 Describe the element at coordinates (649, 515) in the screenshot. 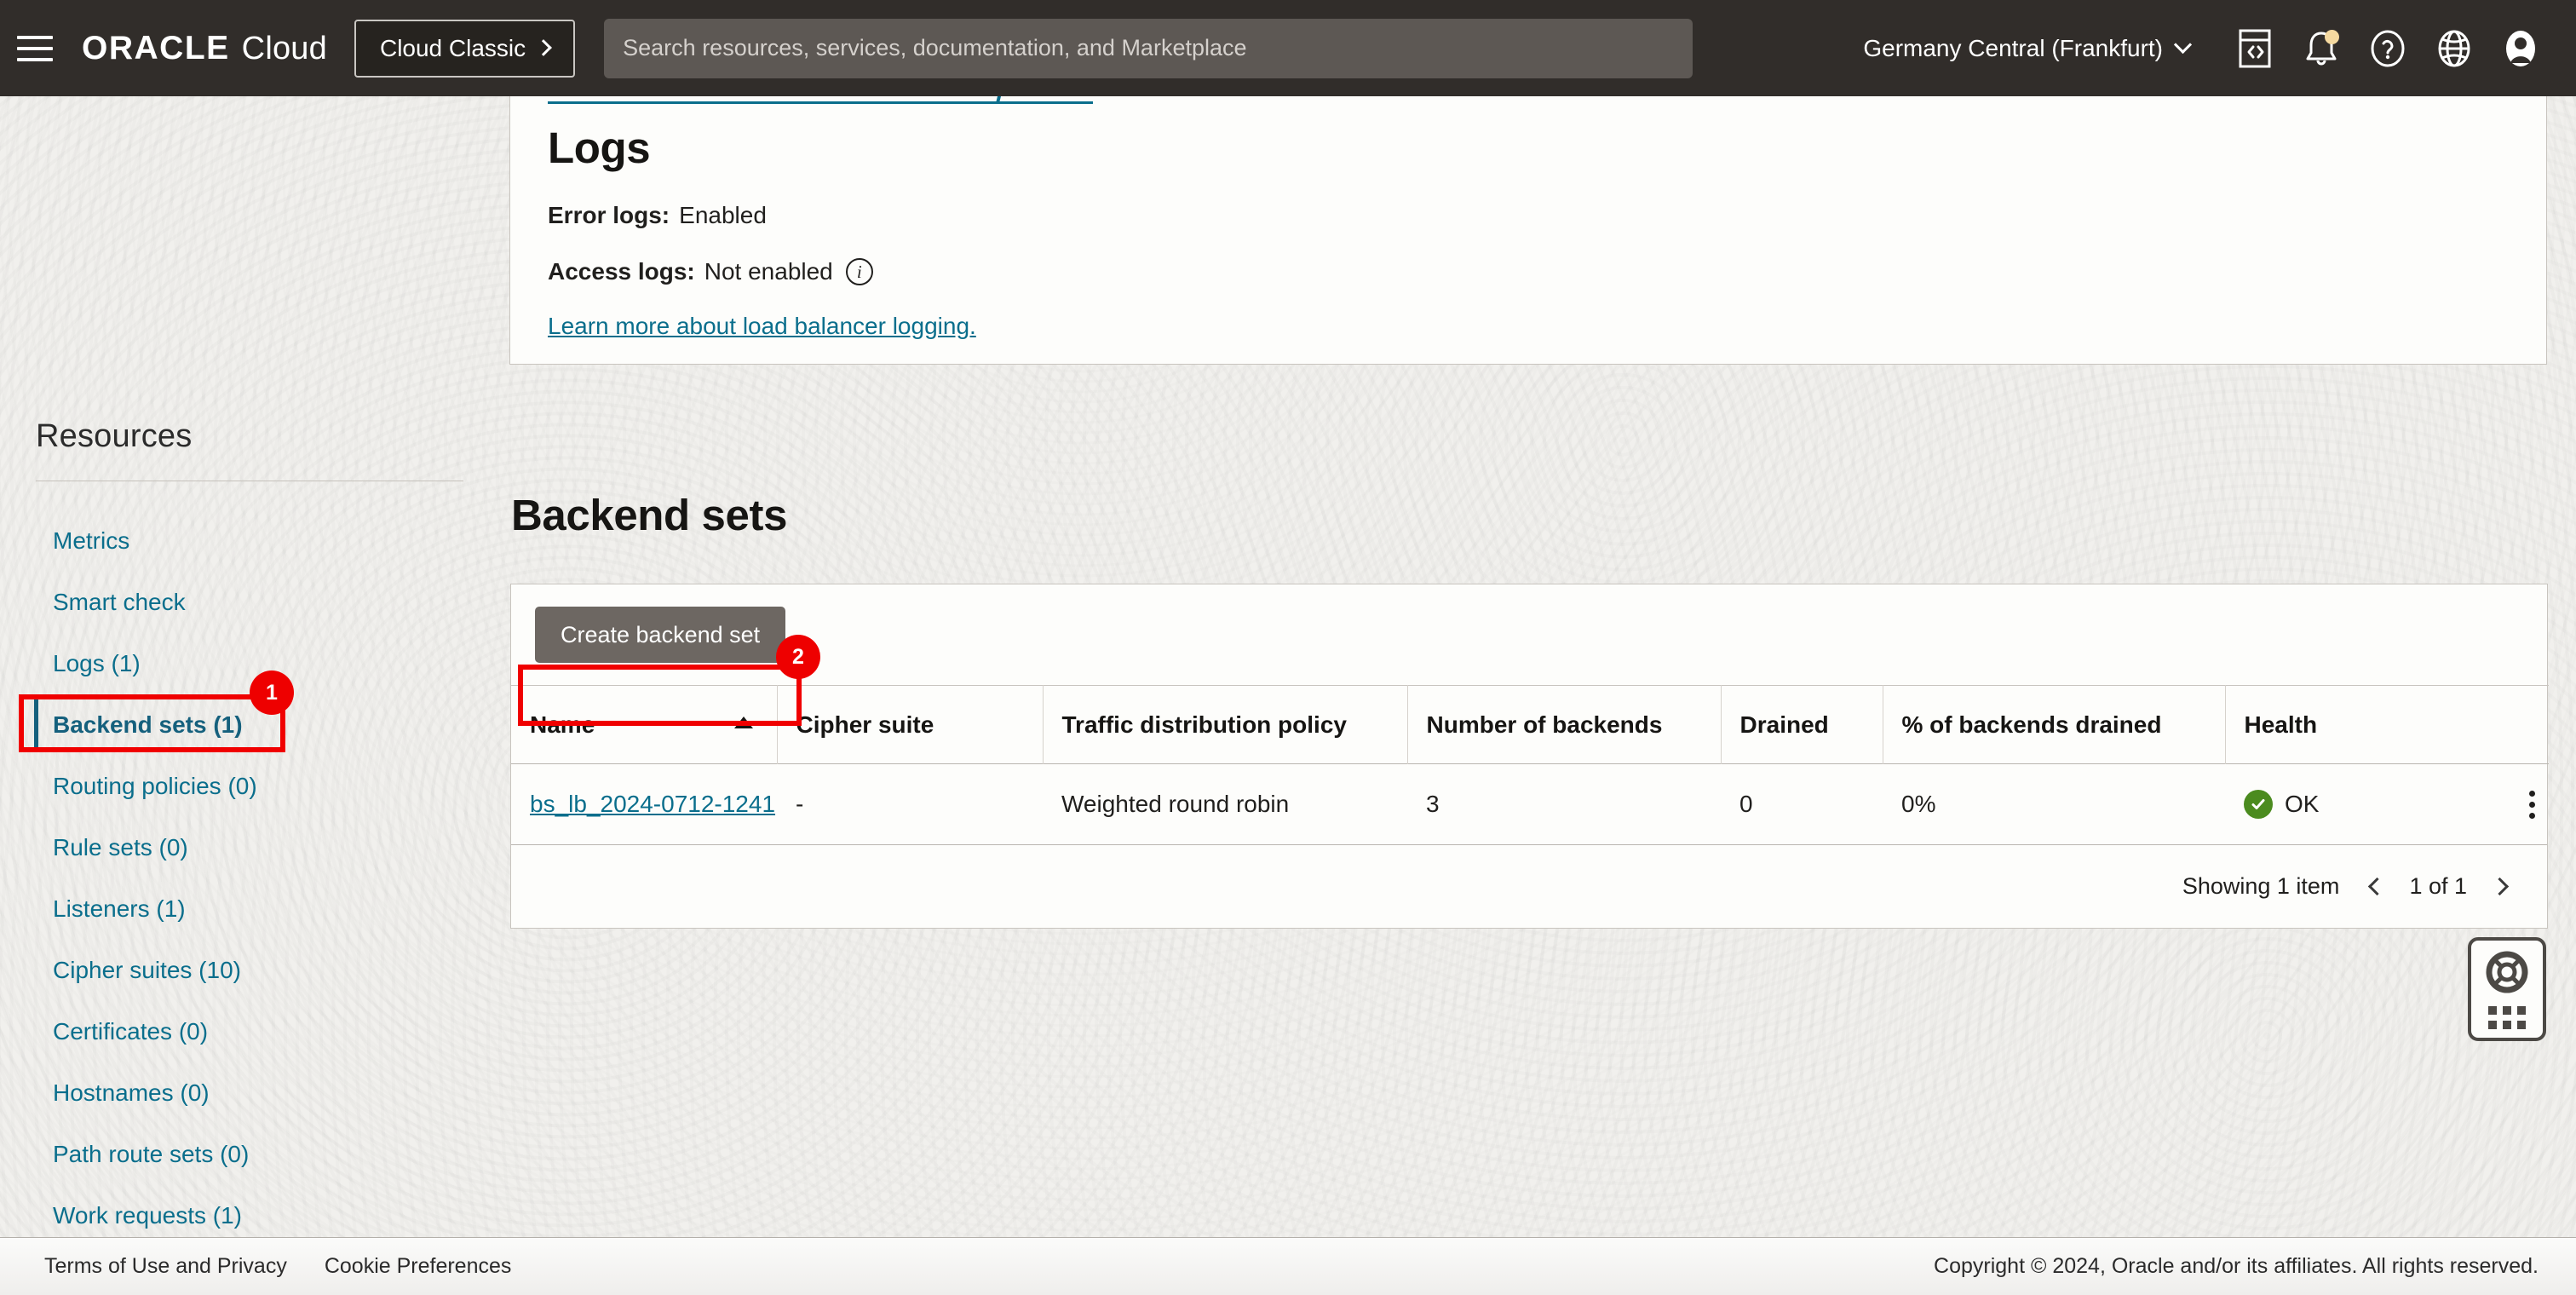

I see `page-title: Backend sets` at that location.